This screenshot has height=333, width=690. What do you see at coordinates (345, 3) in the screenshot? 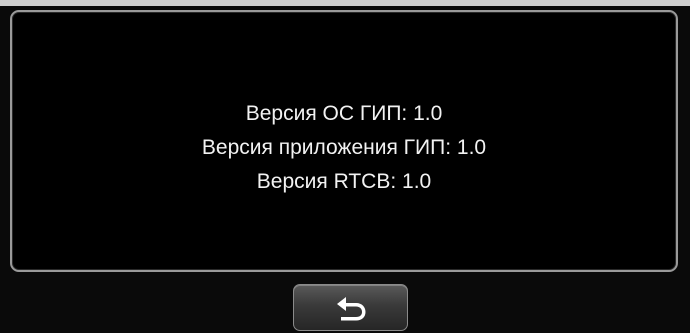
I see `top-edge` at bounding box center [345, 3].